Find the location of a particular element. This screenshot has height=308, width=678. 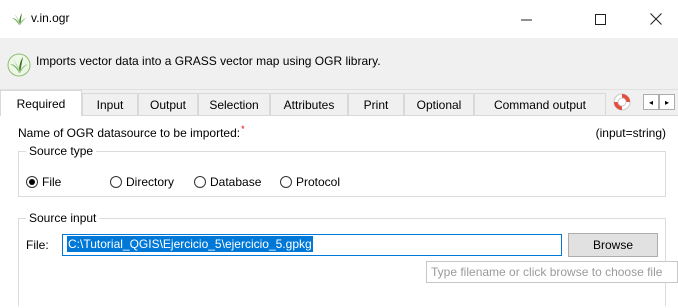

tab-scroll-left-button: ◂ is located at coordinates (651, 102).